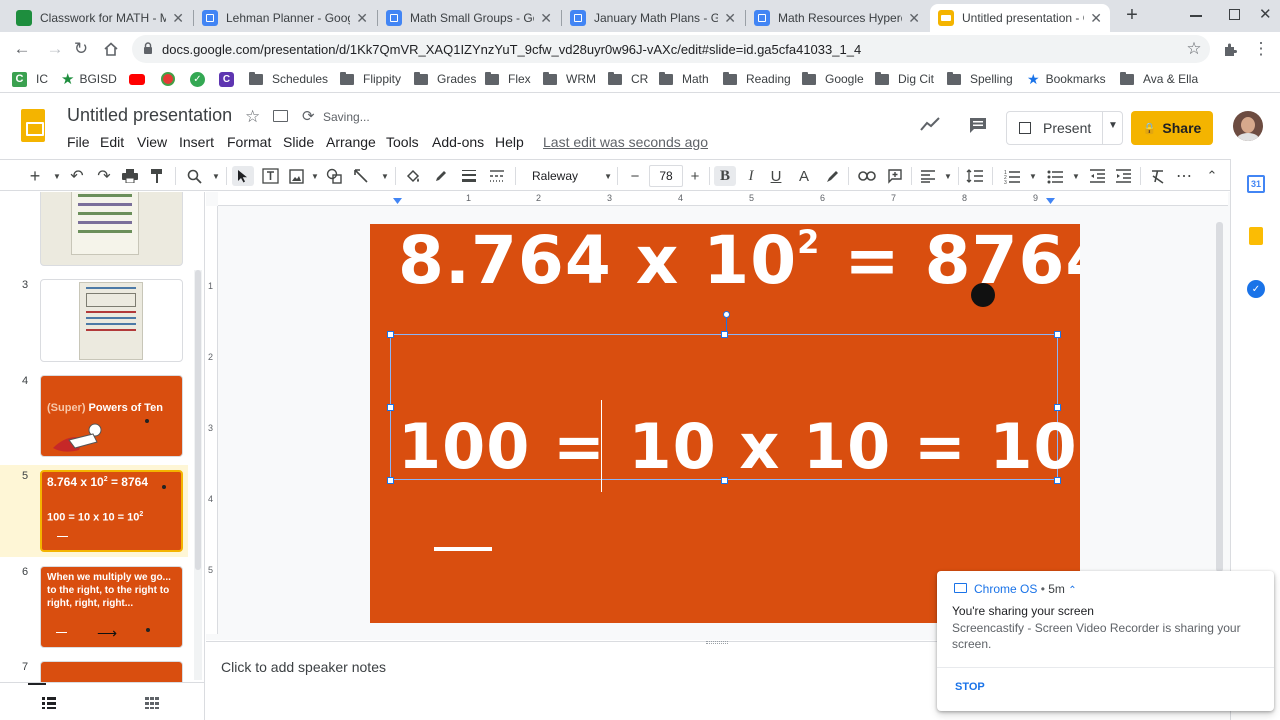  Describe the element at coordinates (152, 705) in the screenshot. I see `grid-view-icon` at that location.